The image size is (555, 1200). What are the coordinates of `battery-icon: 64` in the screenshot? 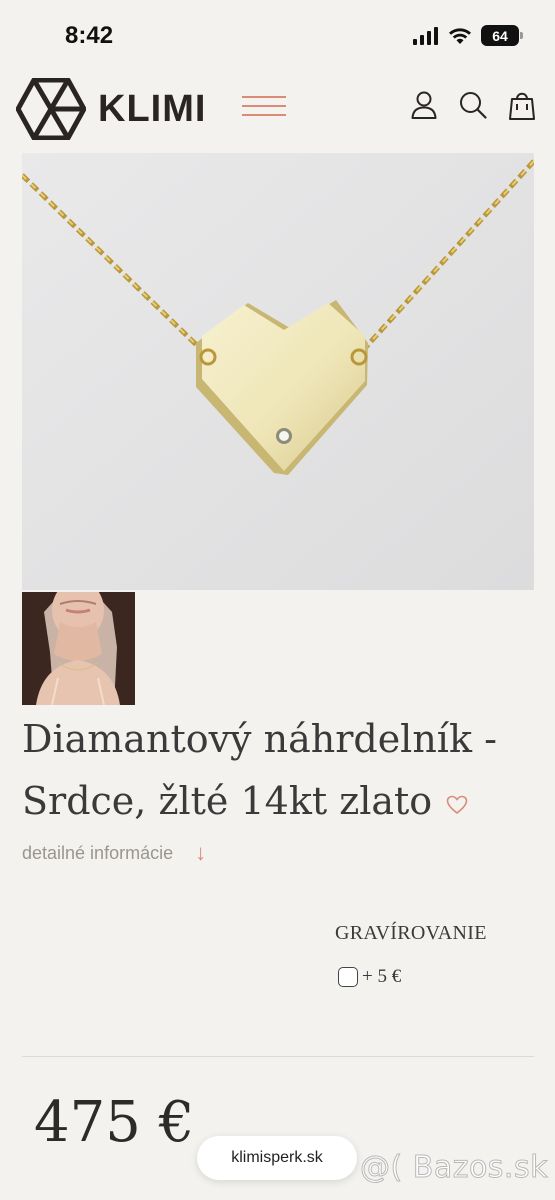 It's located at (502, 35).